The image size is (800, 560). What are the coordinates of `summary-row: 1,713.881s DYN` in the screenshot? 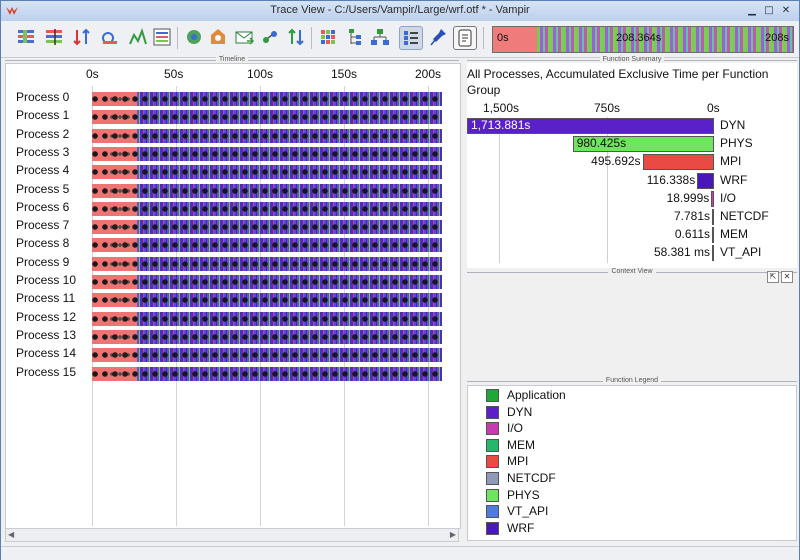 It's located at (632, 125).